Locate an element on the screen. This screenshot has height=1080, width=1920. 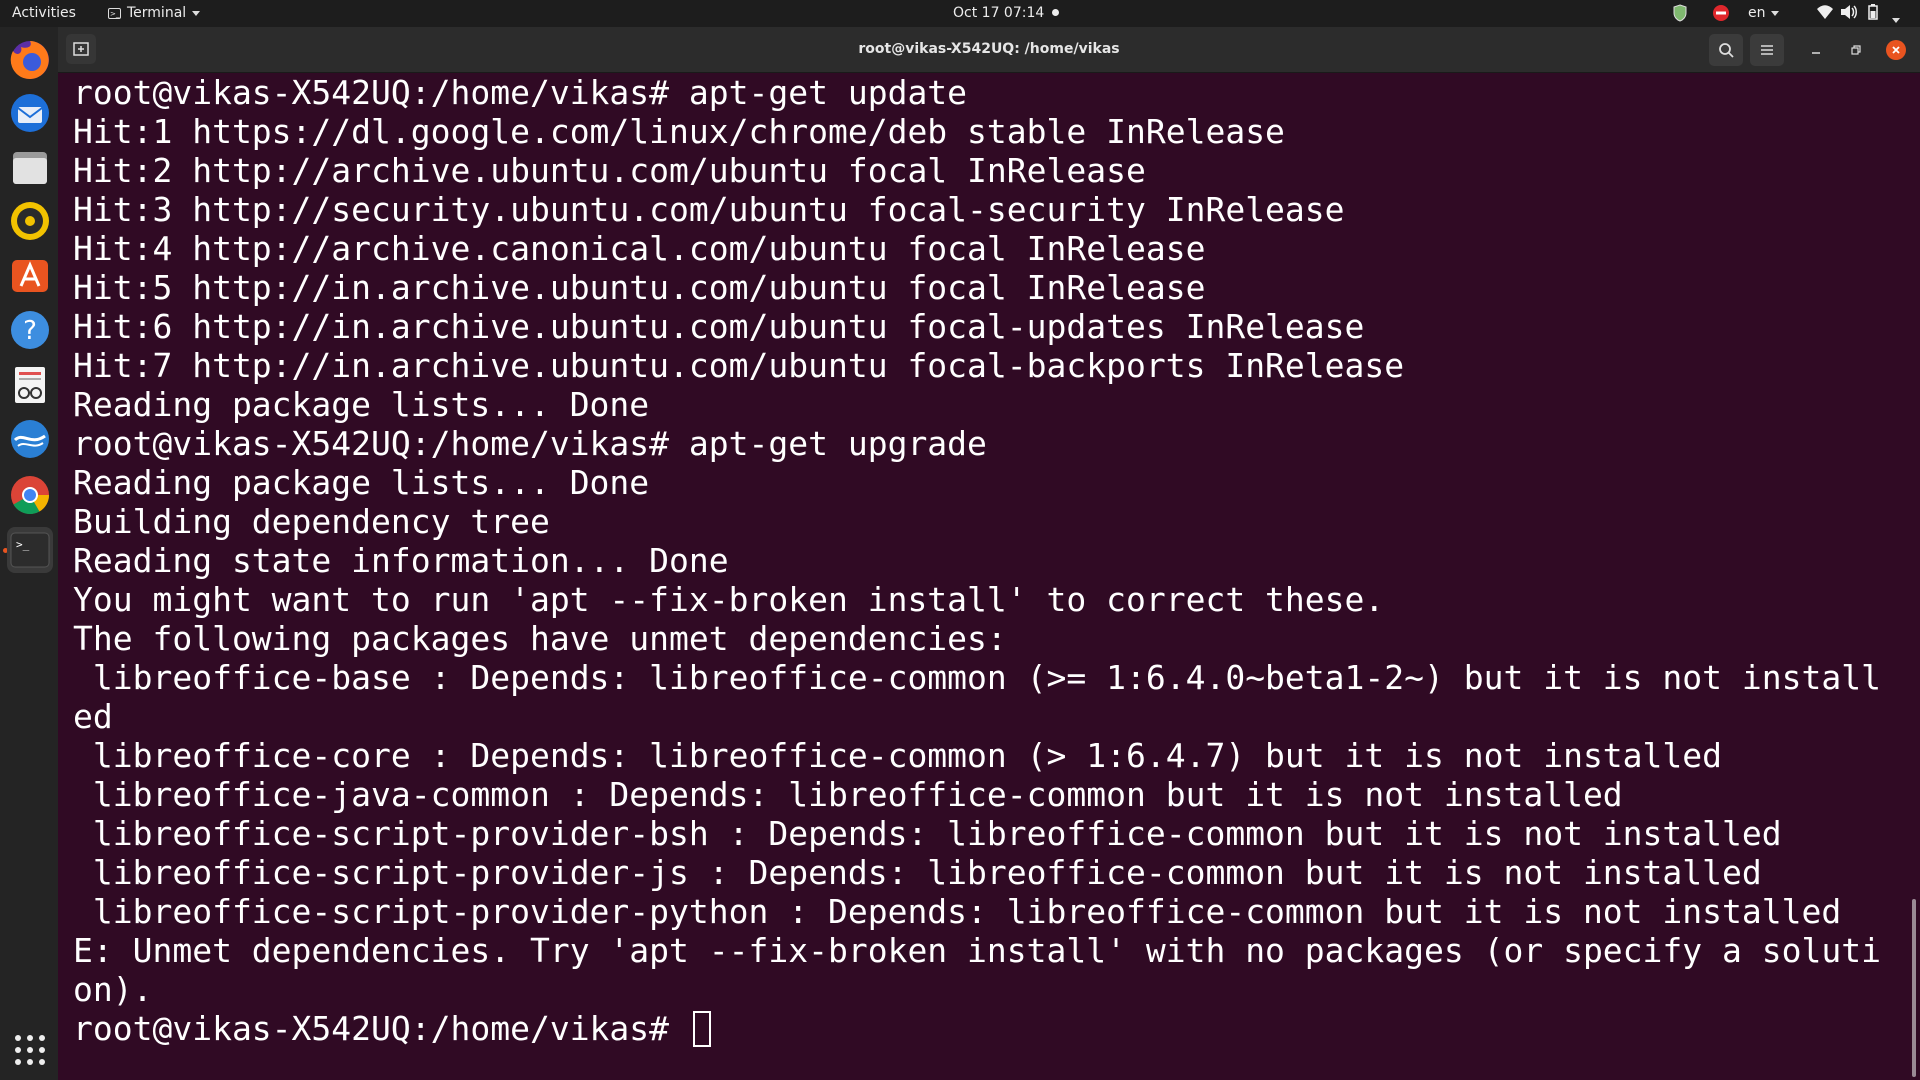
dock: ? >_ is located at coordinates (29, 553).